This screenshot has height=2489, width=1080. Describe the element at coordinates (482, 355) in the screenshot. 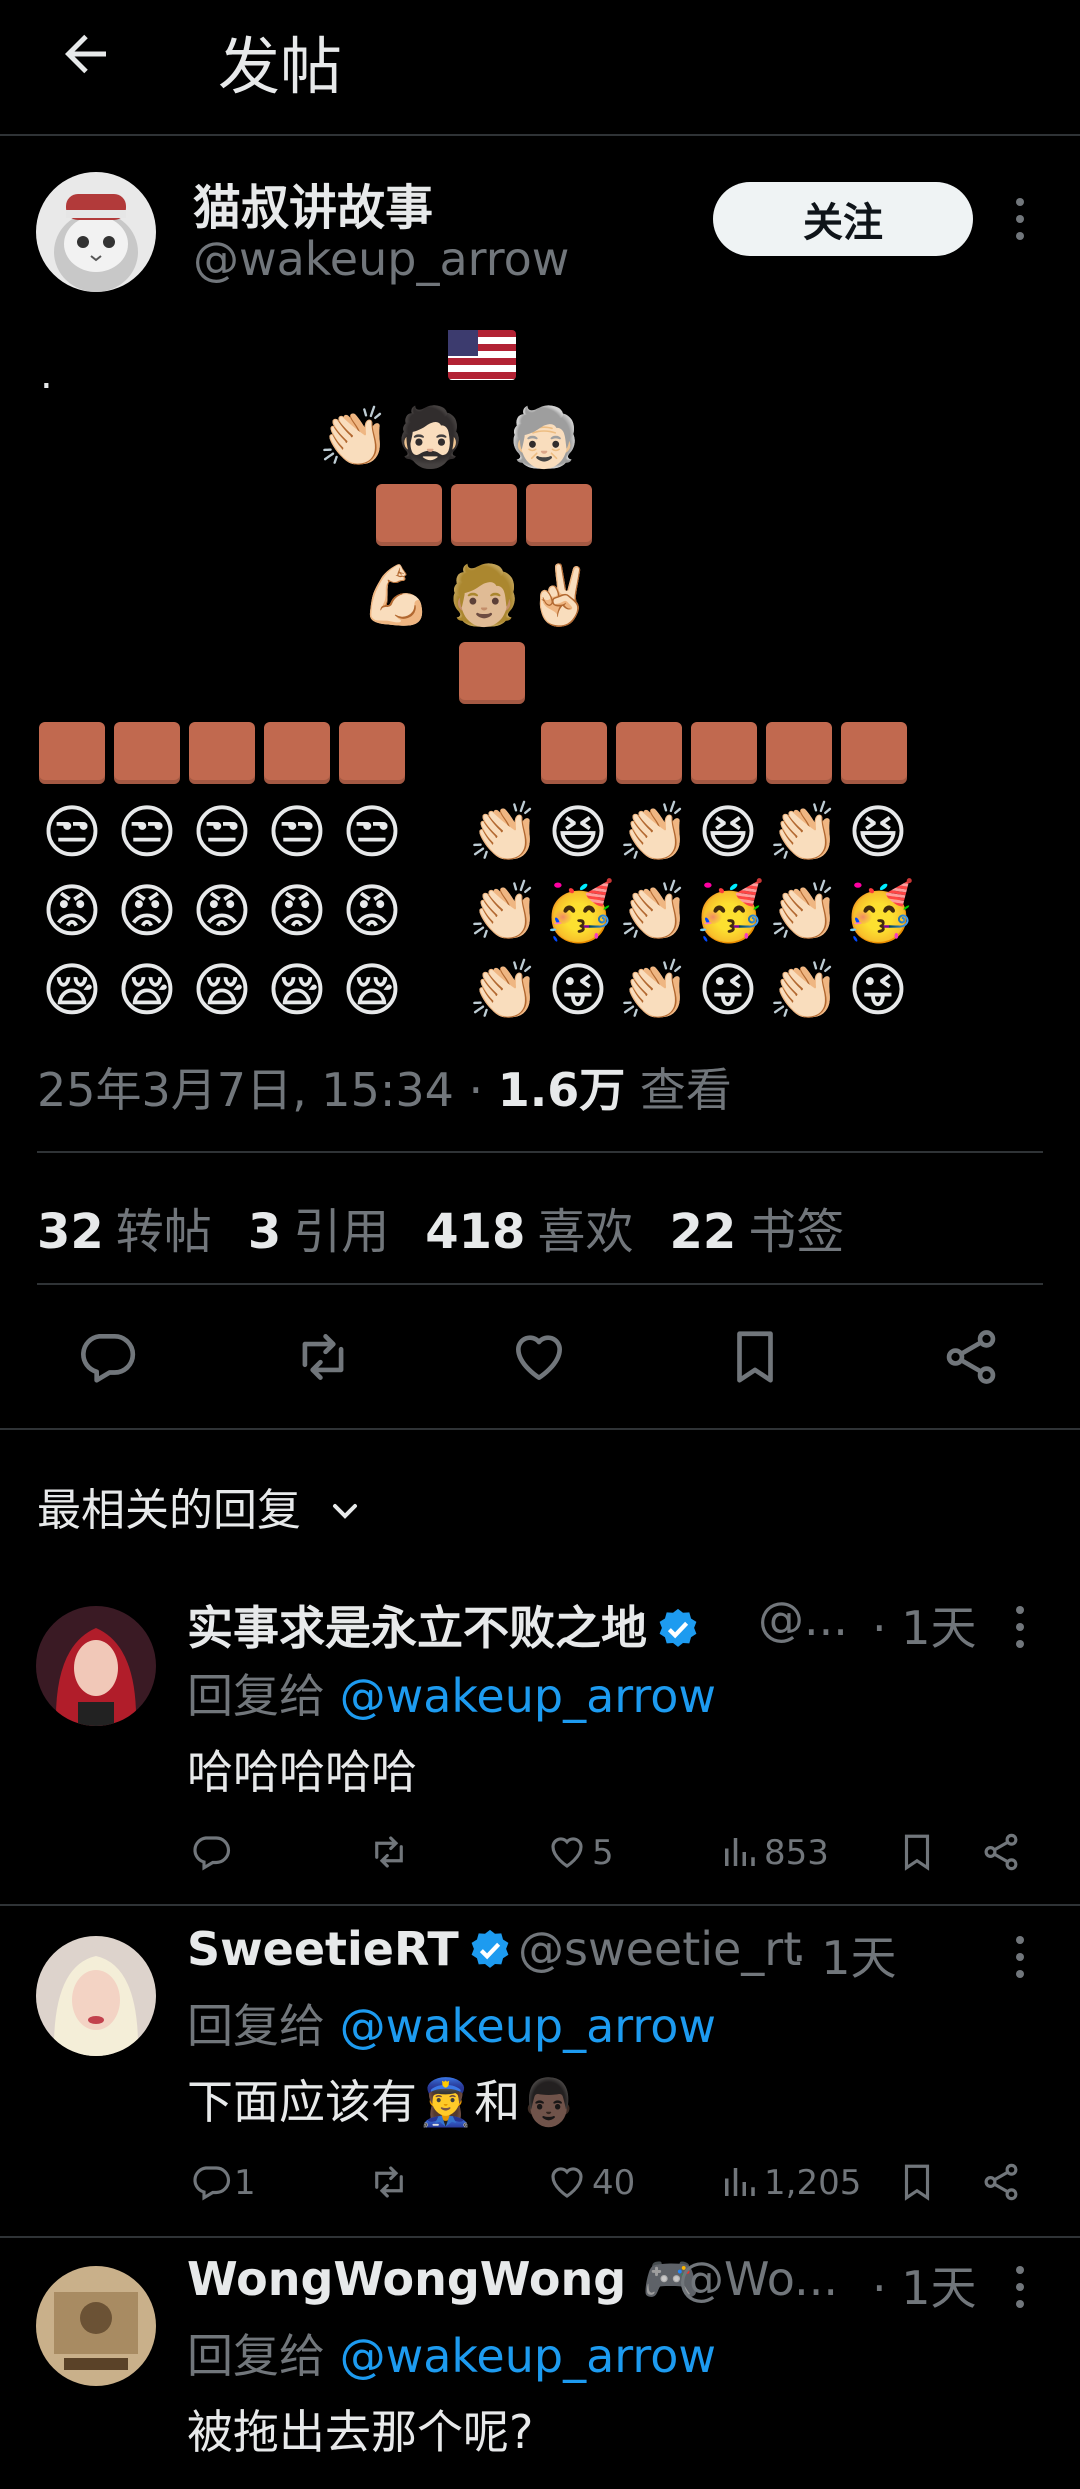

I see `us-flag` at that location.